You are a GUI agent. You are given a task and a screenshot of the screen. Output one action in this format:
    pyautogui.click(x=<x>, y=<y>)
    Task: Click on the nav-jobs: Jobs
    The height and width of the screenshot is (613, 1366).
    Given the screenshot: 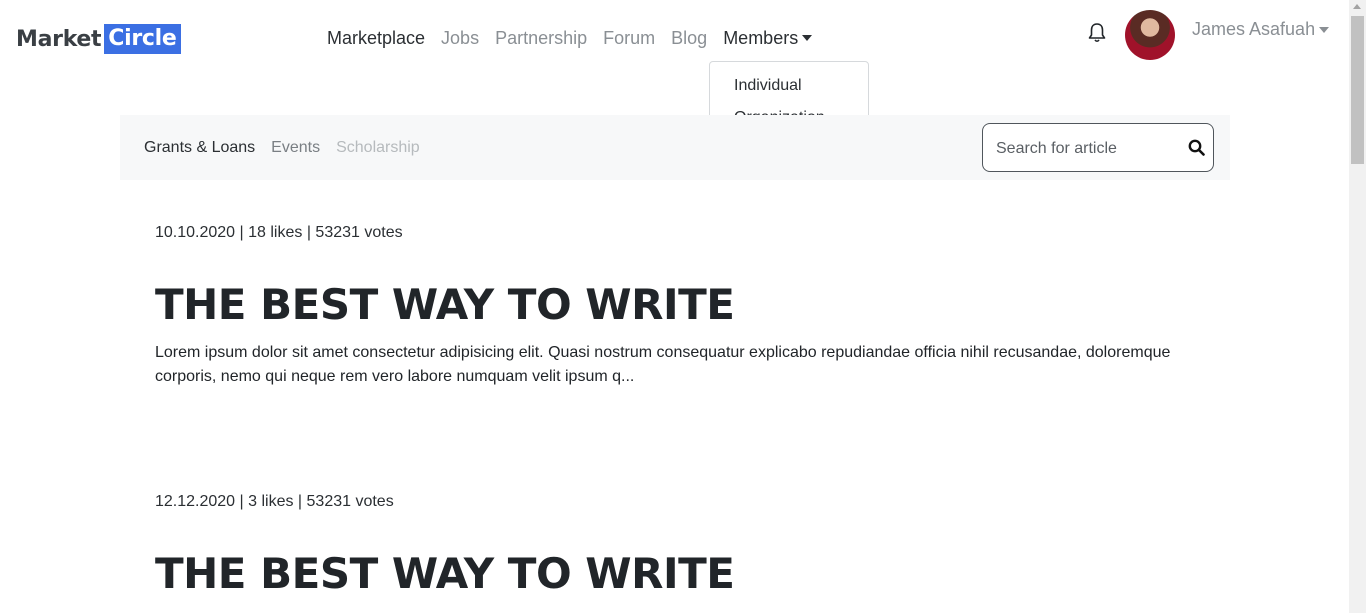 What is the action you would take?
    pyautogui.click(x=460, y=38)
    